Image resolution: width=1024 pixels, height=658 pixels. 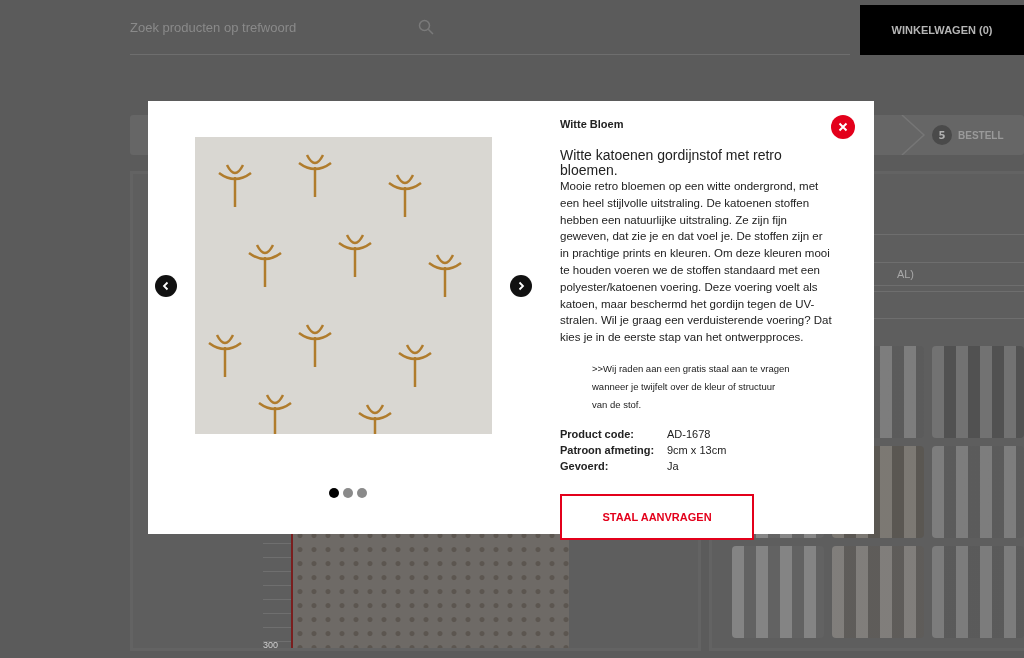 I want to click on request-sample-button: STAAL AANVRAGEN, so click(x=657, y=516).